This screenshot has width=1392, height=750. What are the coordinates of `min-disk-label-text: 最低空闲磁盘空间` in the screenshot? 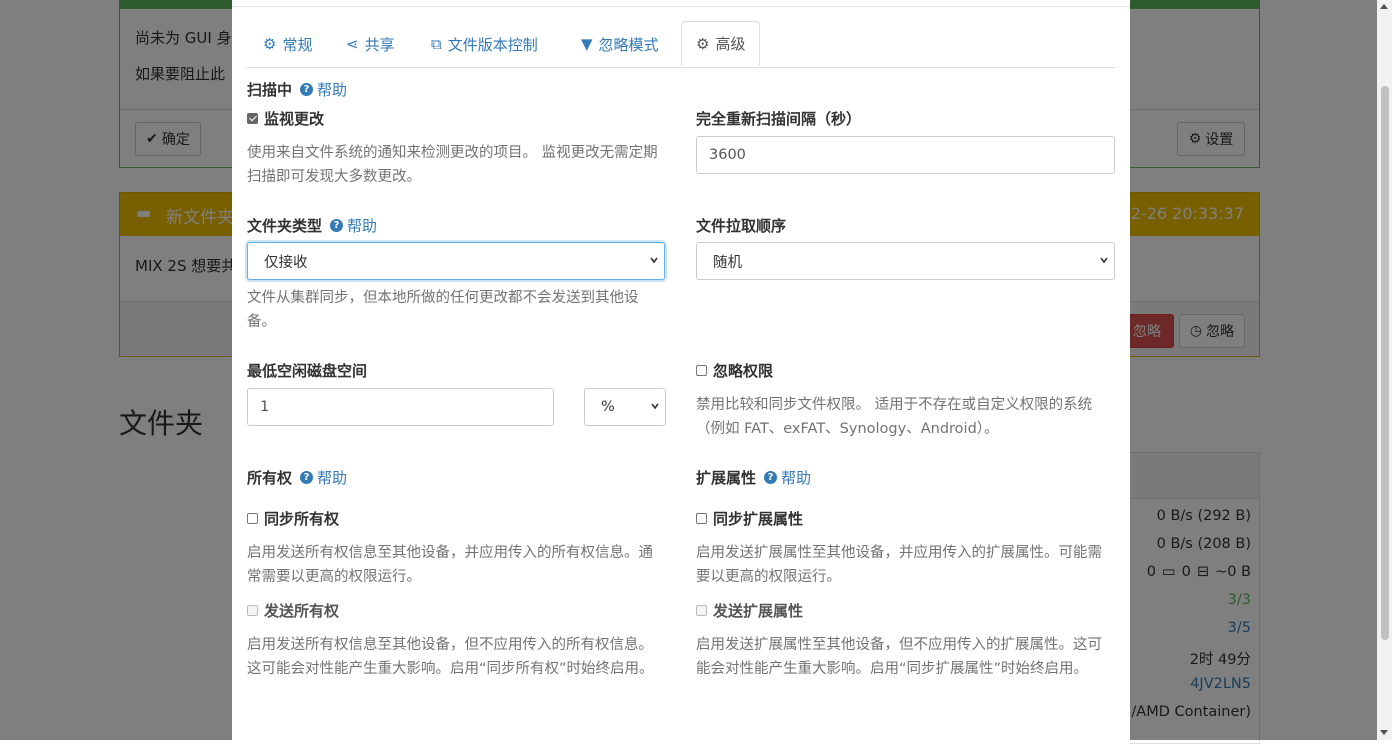 It's located at (307, 371).